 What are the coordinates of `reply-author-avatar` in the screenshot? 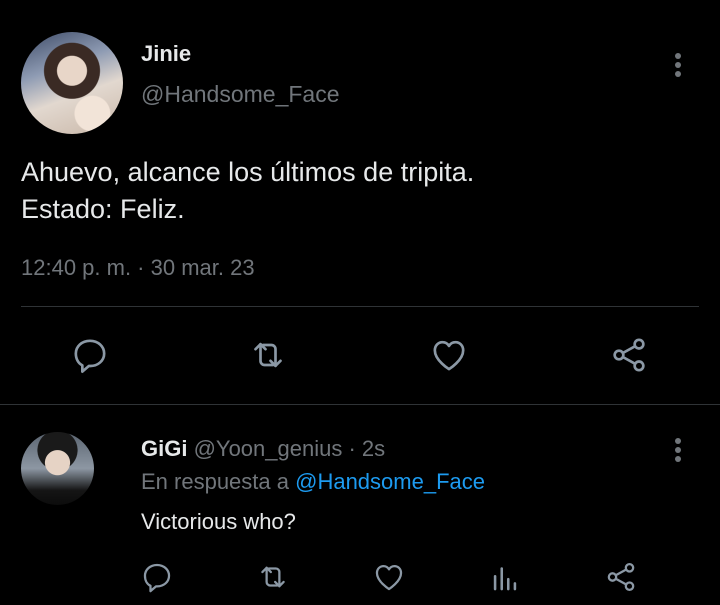 It's located at (57, 468).